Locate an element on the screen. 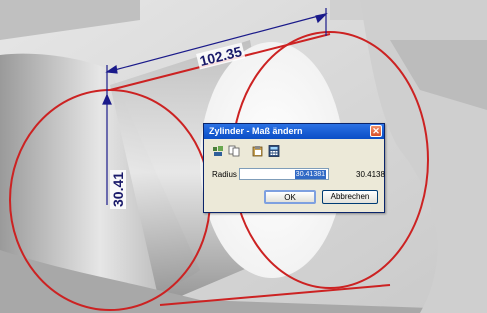  dialog-title: Zylinder - Maß ändern is located at coordinates (256, 131).